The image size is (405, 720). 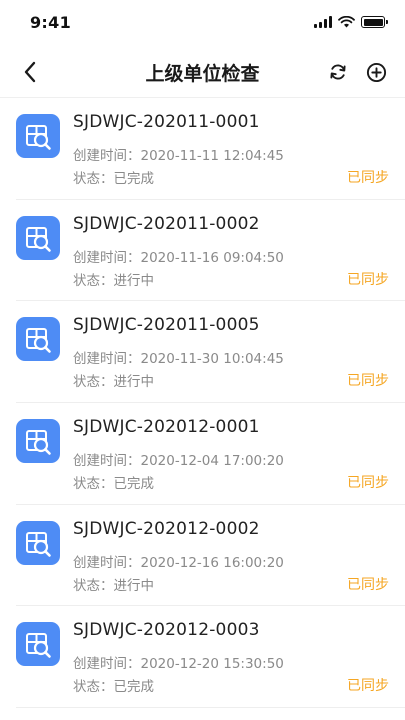 I want to click on item-created-time: 创建时间：2020-12-04 17:00:20, so click(x=178, y=461).